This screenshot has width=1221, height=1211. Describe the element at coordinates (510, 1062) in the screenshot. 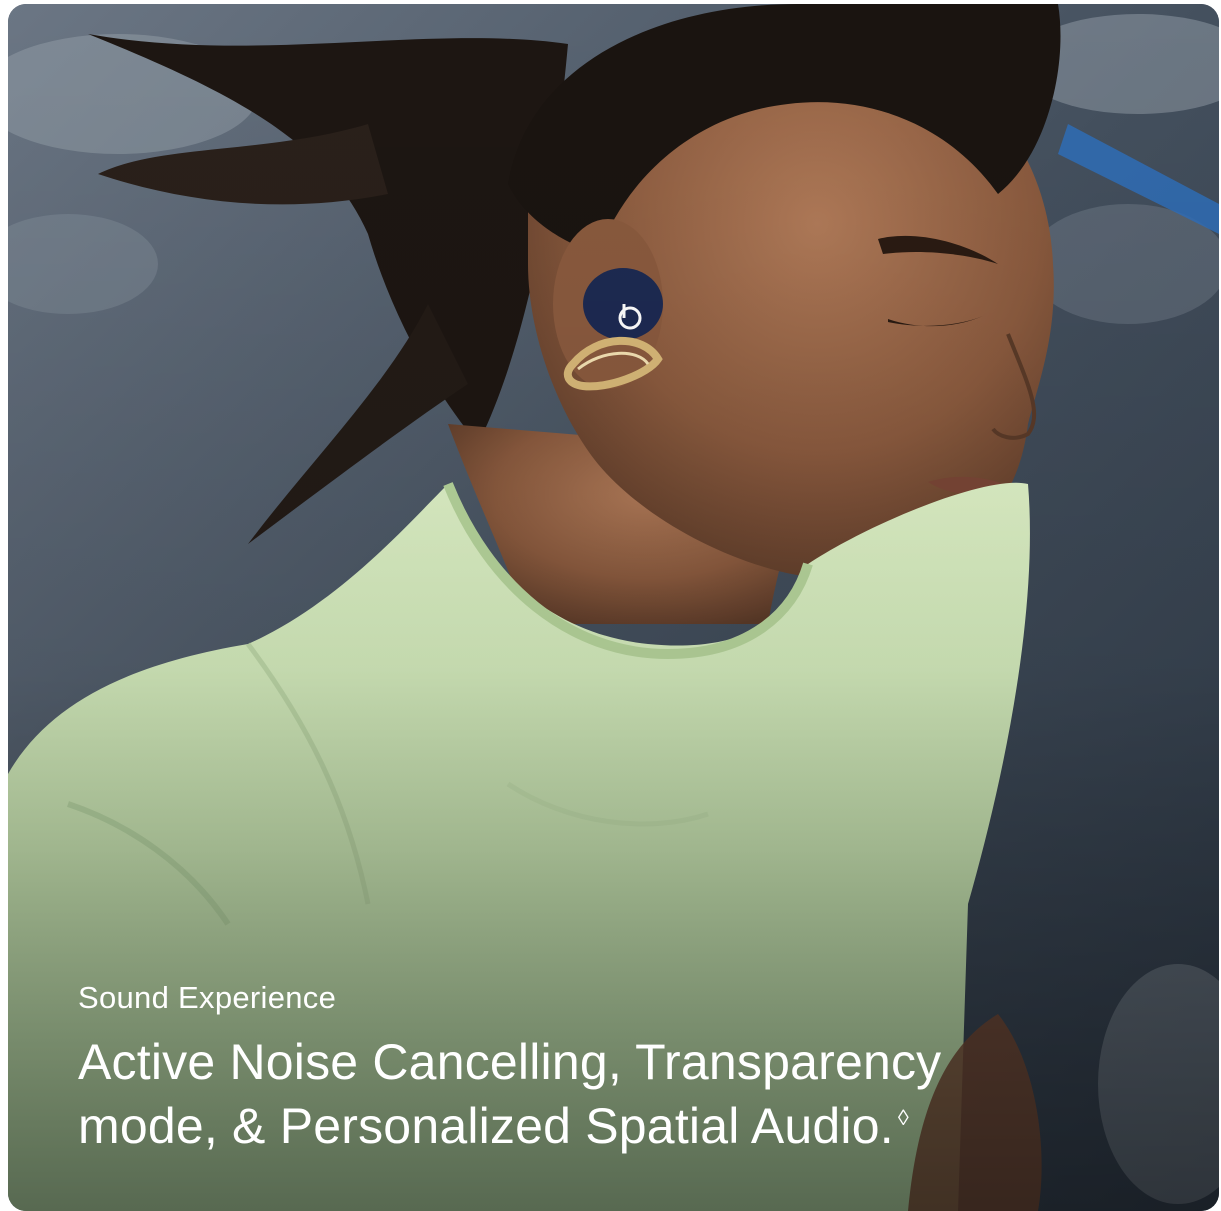

I see `headline-line-1: Active Noise Cancelling, Transparency` at that location.